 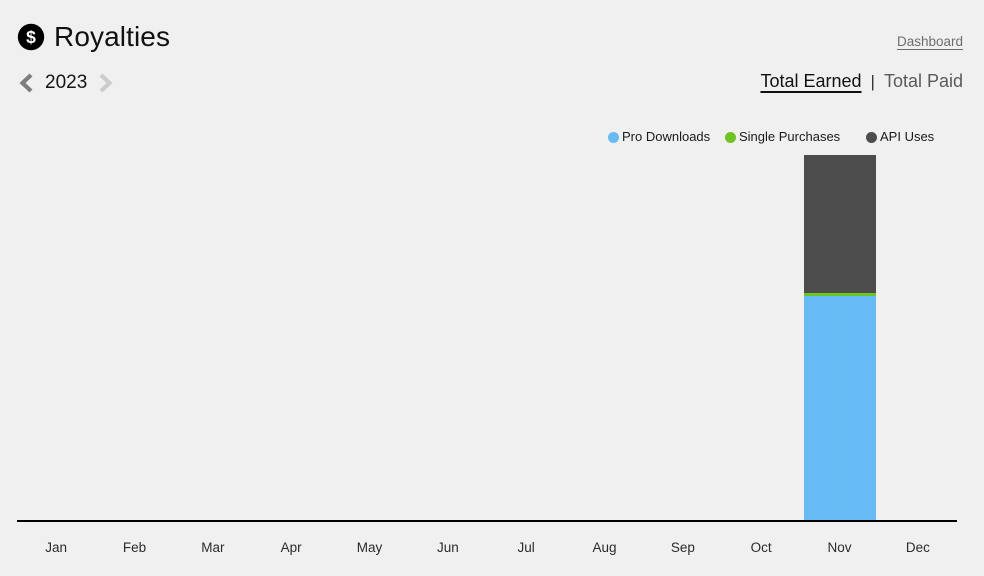 I want to click on year-navigator: 2023, so click(x=66, y=83).